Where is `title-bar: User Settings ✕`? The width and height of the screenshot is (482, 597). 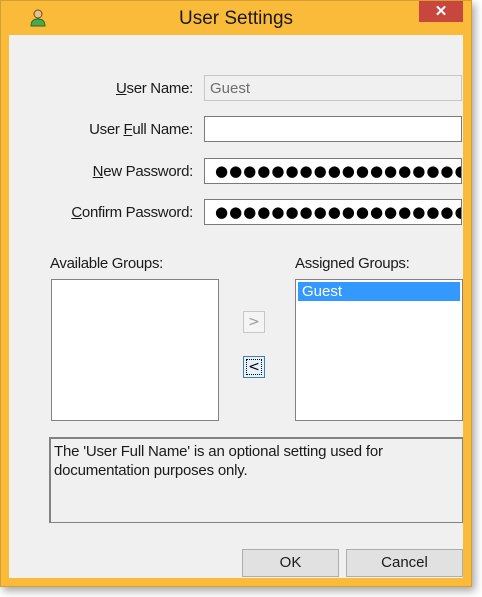 title-bar: User Settings ✕ is located at coordinates (236, 18).